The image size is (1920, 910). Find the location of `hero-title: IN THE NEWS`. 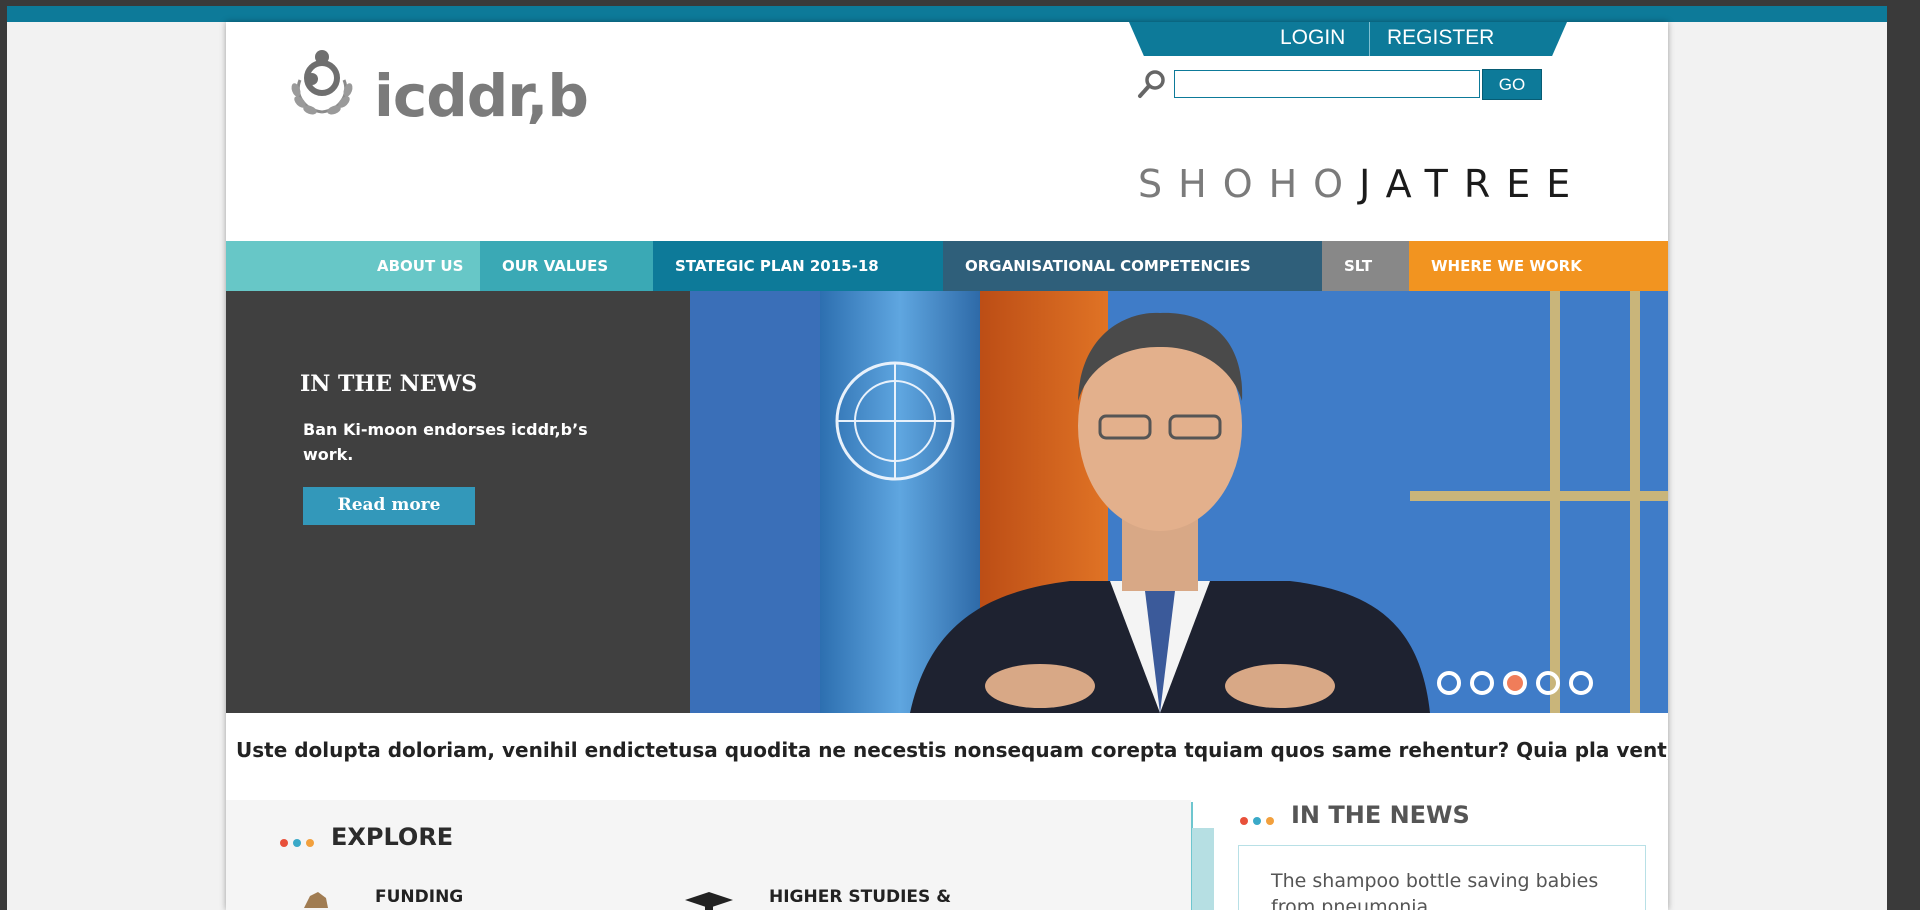

hero-title: IN THE NEWS is located at coordinates (389, 384).